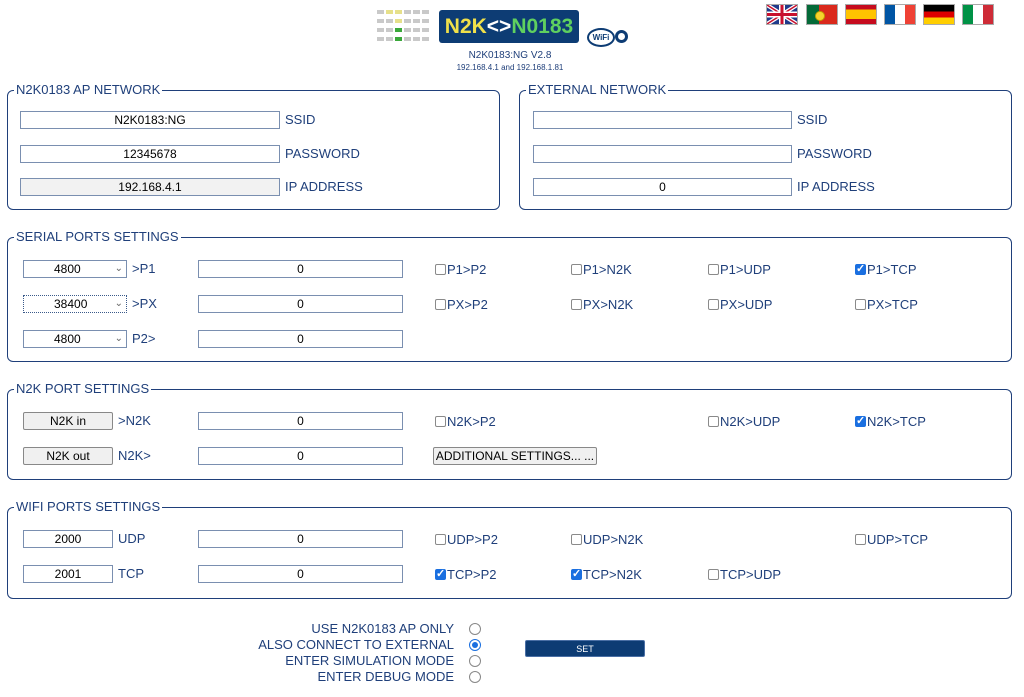  I want to click on udp-p2-checkbox: UDP>P2, so click(466, 539).